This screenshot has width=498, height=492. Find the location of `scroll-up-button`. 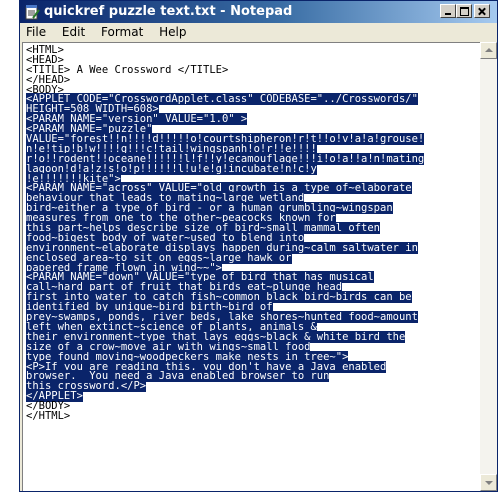

scroll-up-button is located at coordinates (488, 50).